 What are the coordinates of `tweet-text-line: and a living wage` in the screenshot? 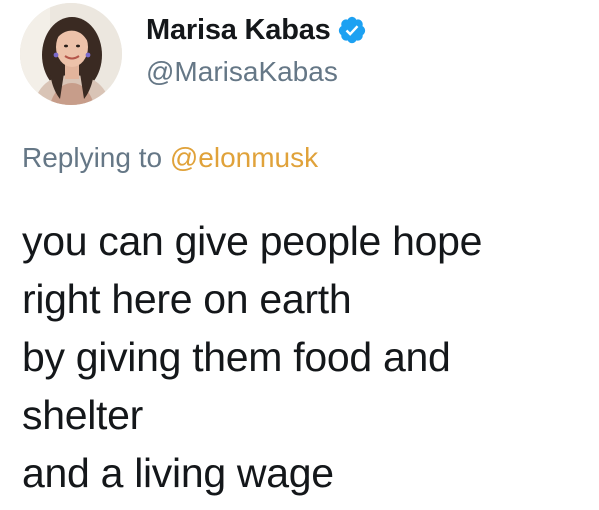 It's located at (178, 473).